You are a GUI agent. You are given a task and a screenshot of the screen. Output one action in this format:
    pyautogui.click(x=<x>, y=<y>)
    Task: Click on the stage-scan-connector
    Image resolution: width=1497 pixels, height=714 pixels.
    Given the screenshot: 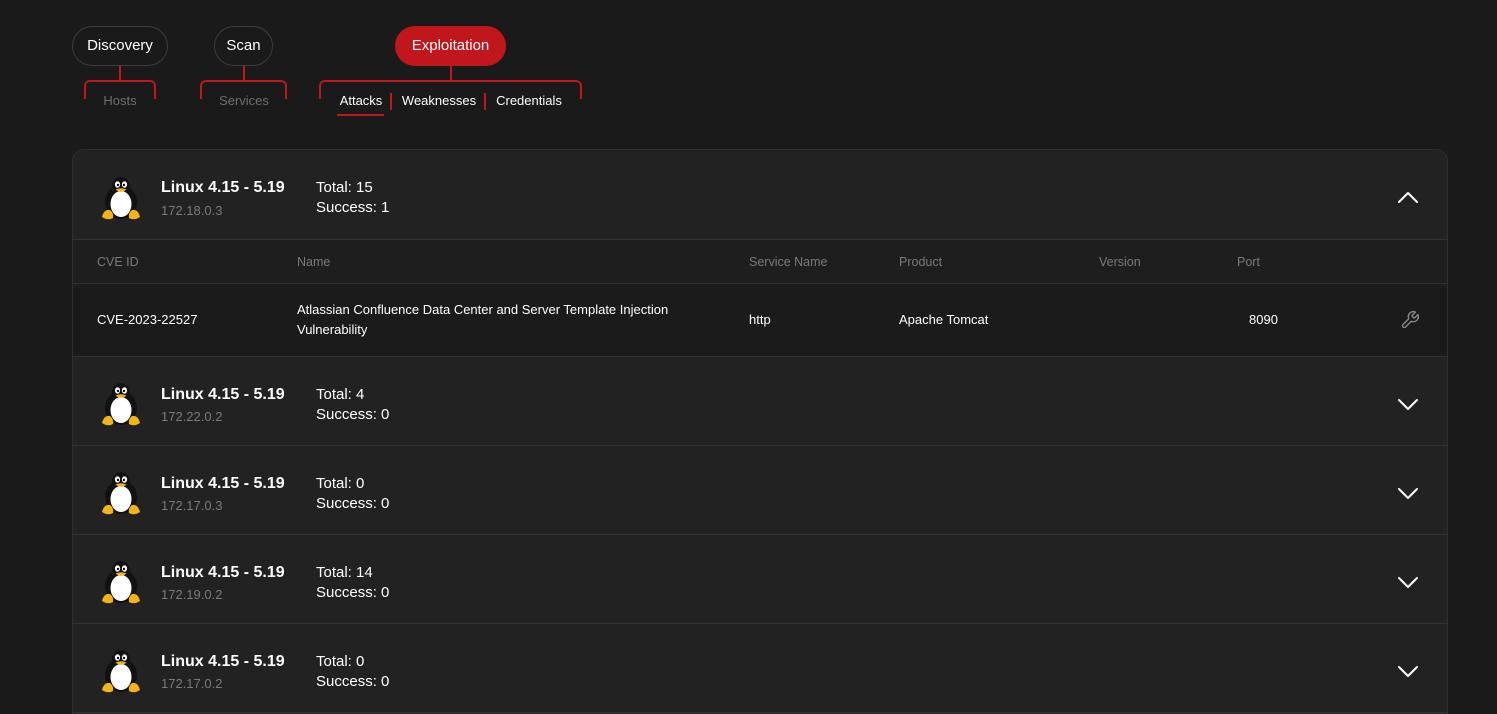 What is the action you would take?
    pyautogui.click(x=244, y=73)
    